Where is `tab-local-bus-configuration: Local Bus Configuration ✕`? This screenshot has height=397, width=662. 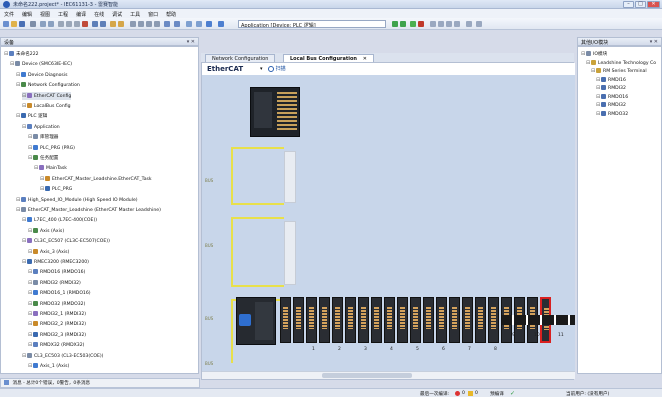 tab-local-bus-configuration: Local Bus Configuration ✕ is located at coordinates (328, 58).